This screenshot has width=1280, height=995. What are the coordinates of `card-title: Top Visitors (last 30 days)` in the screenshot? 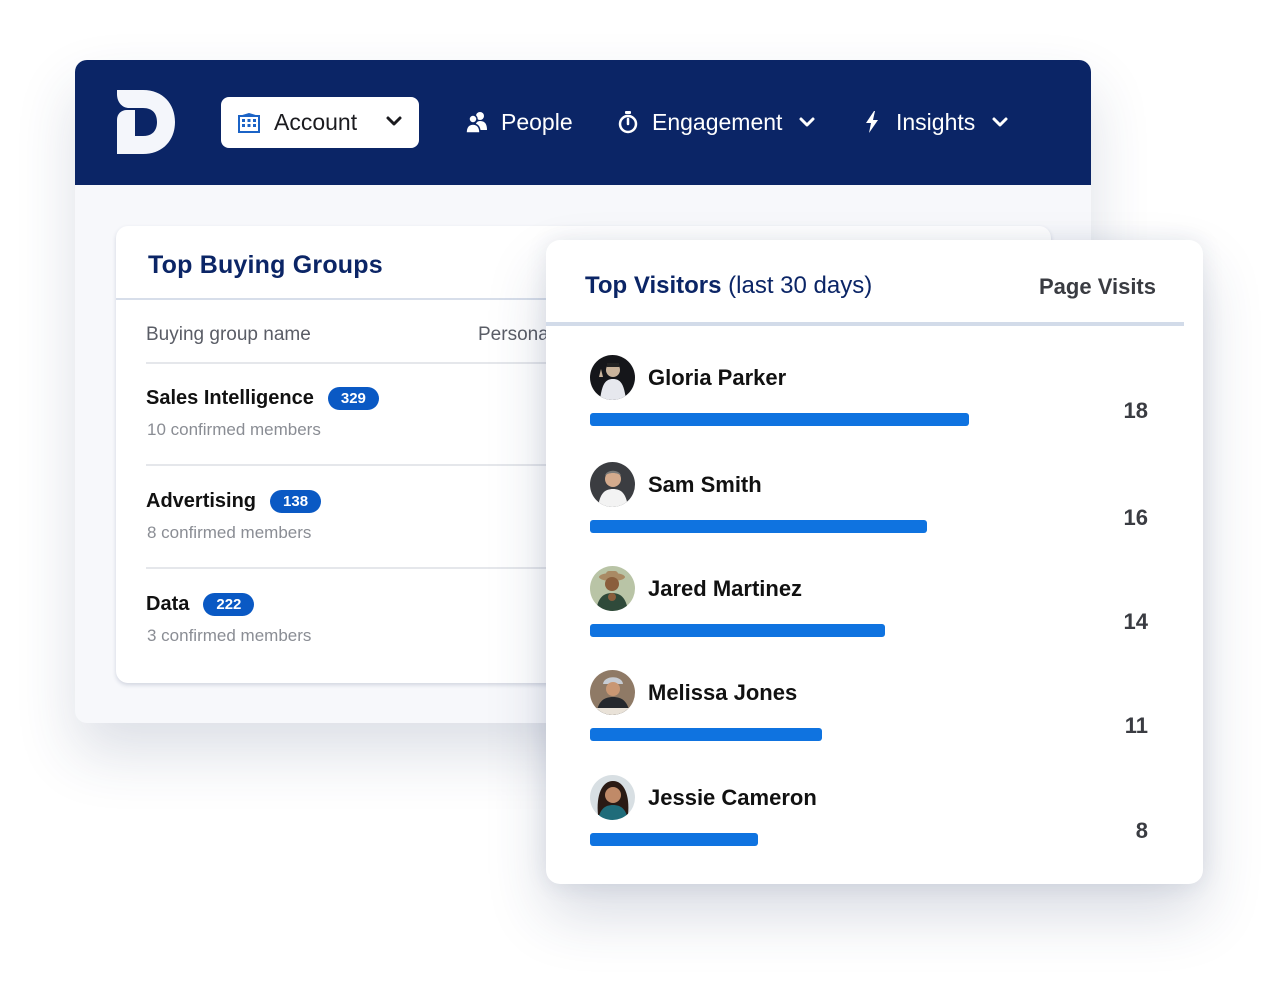 It's located at (728, 286).